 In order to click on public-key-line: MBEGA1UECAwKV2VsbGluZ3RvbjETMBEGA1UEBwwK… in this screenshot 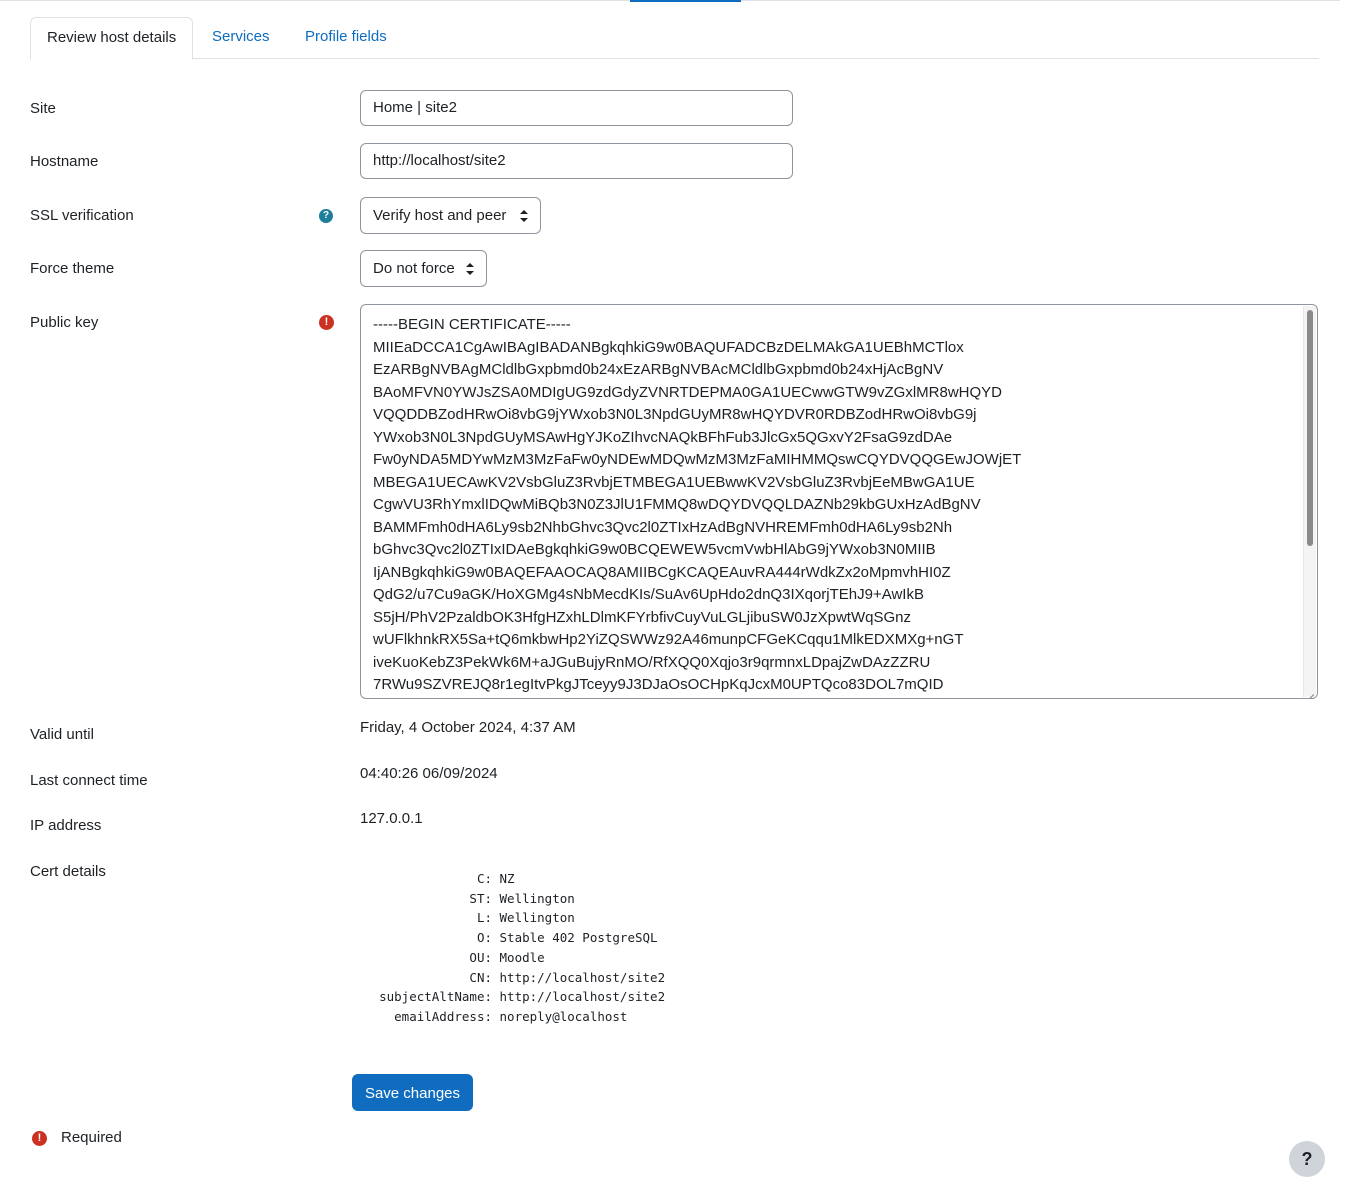, I will do `click(674, 482)`.